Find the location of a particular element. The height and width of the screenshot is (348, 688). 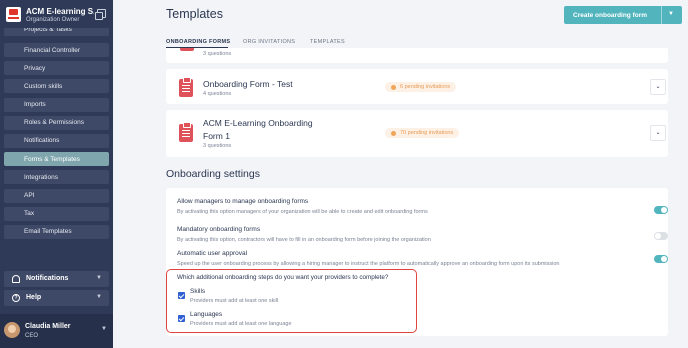

help-menu: ? Help ▼ is located at coordinates (56, 298).